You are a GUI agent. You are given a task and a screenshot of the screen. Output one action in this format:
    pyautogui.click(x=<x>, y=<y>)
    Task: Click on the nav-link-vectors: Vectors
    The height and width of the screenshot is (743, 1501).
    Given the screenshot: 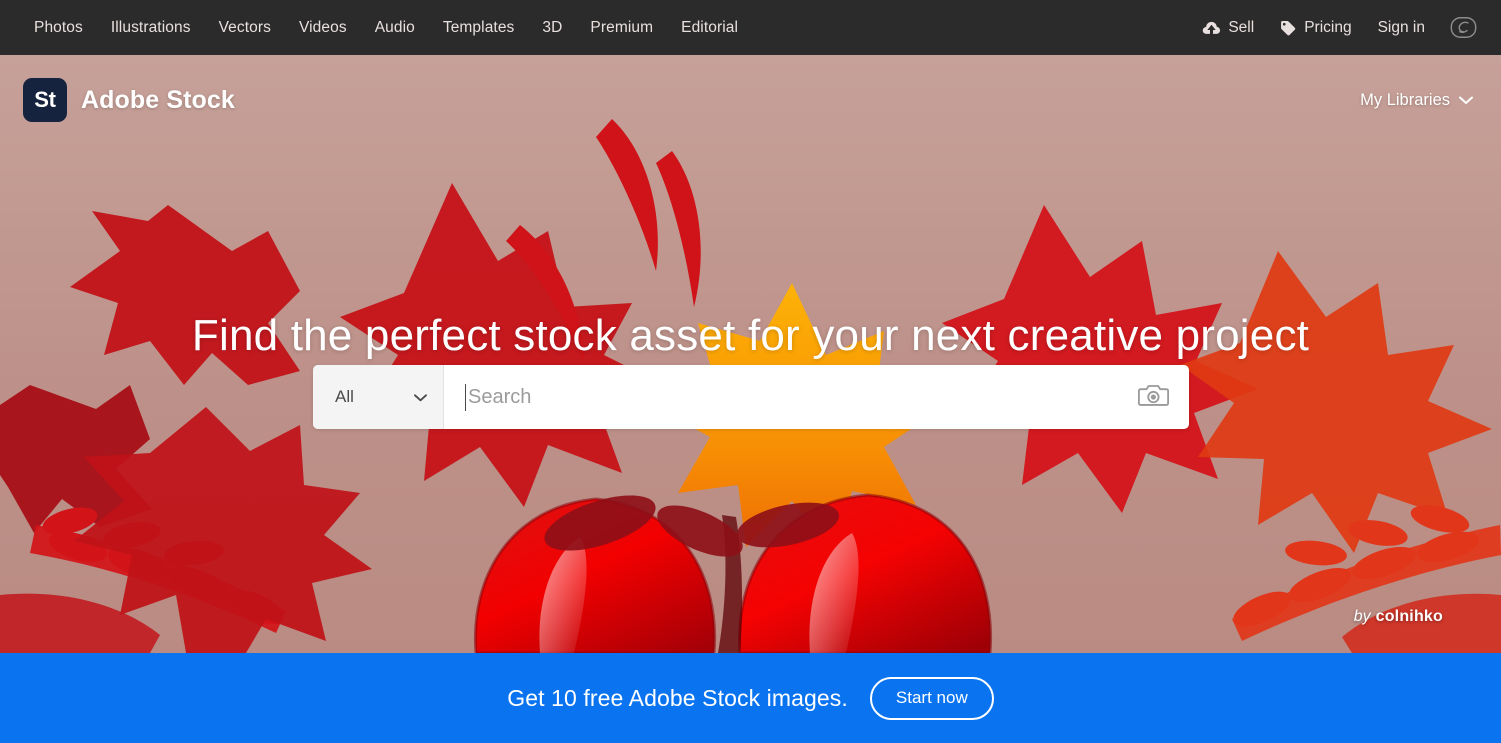 What is the action you would take?
    pyautogui.click(x=245, y=27)
    